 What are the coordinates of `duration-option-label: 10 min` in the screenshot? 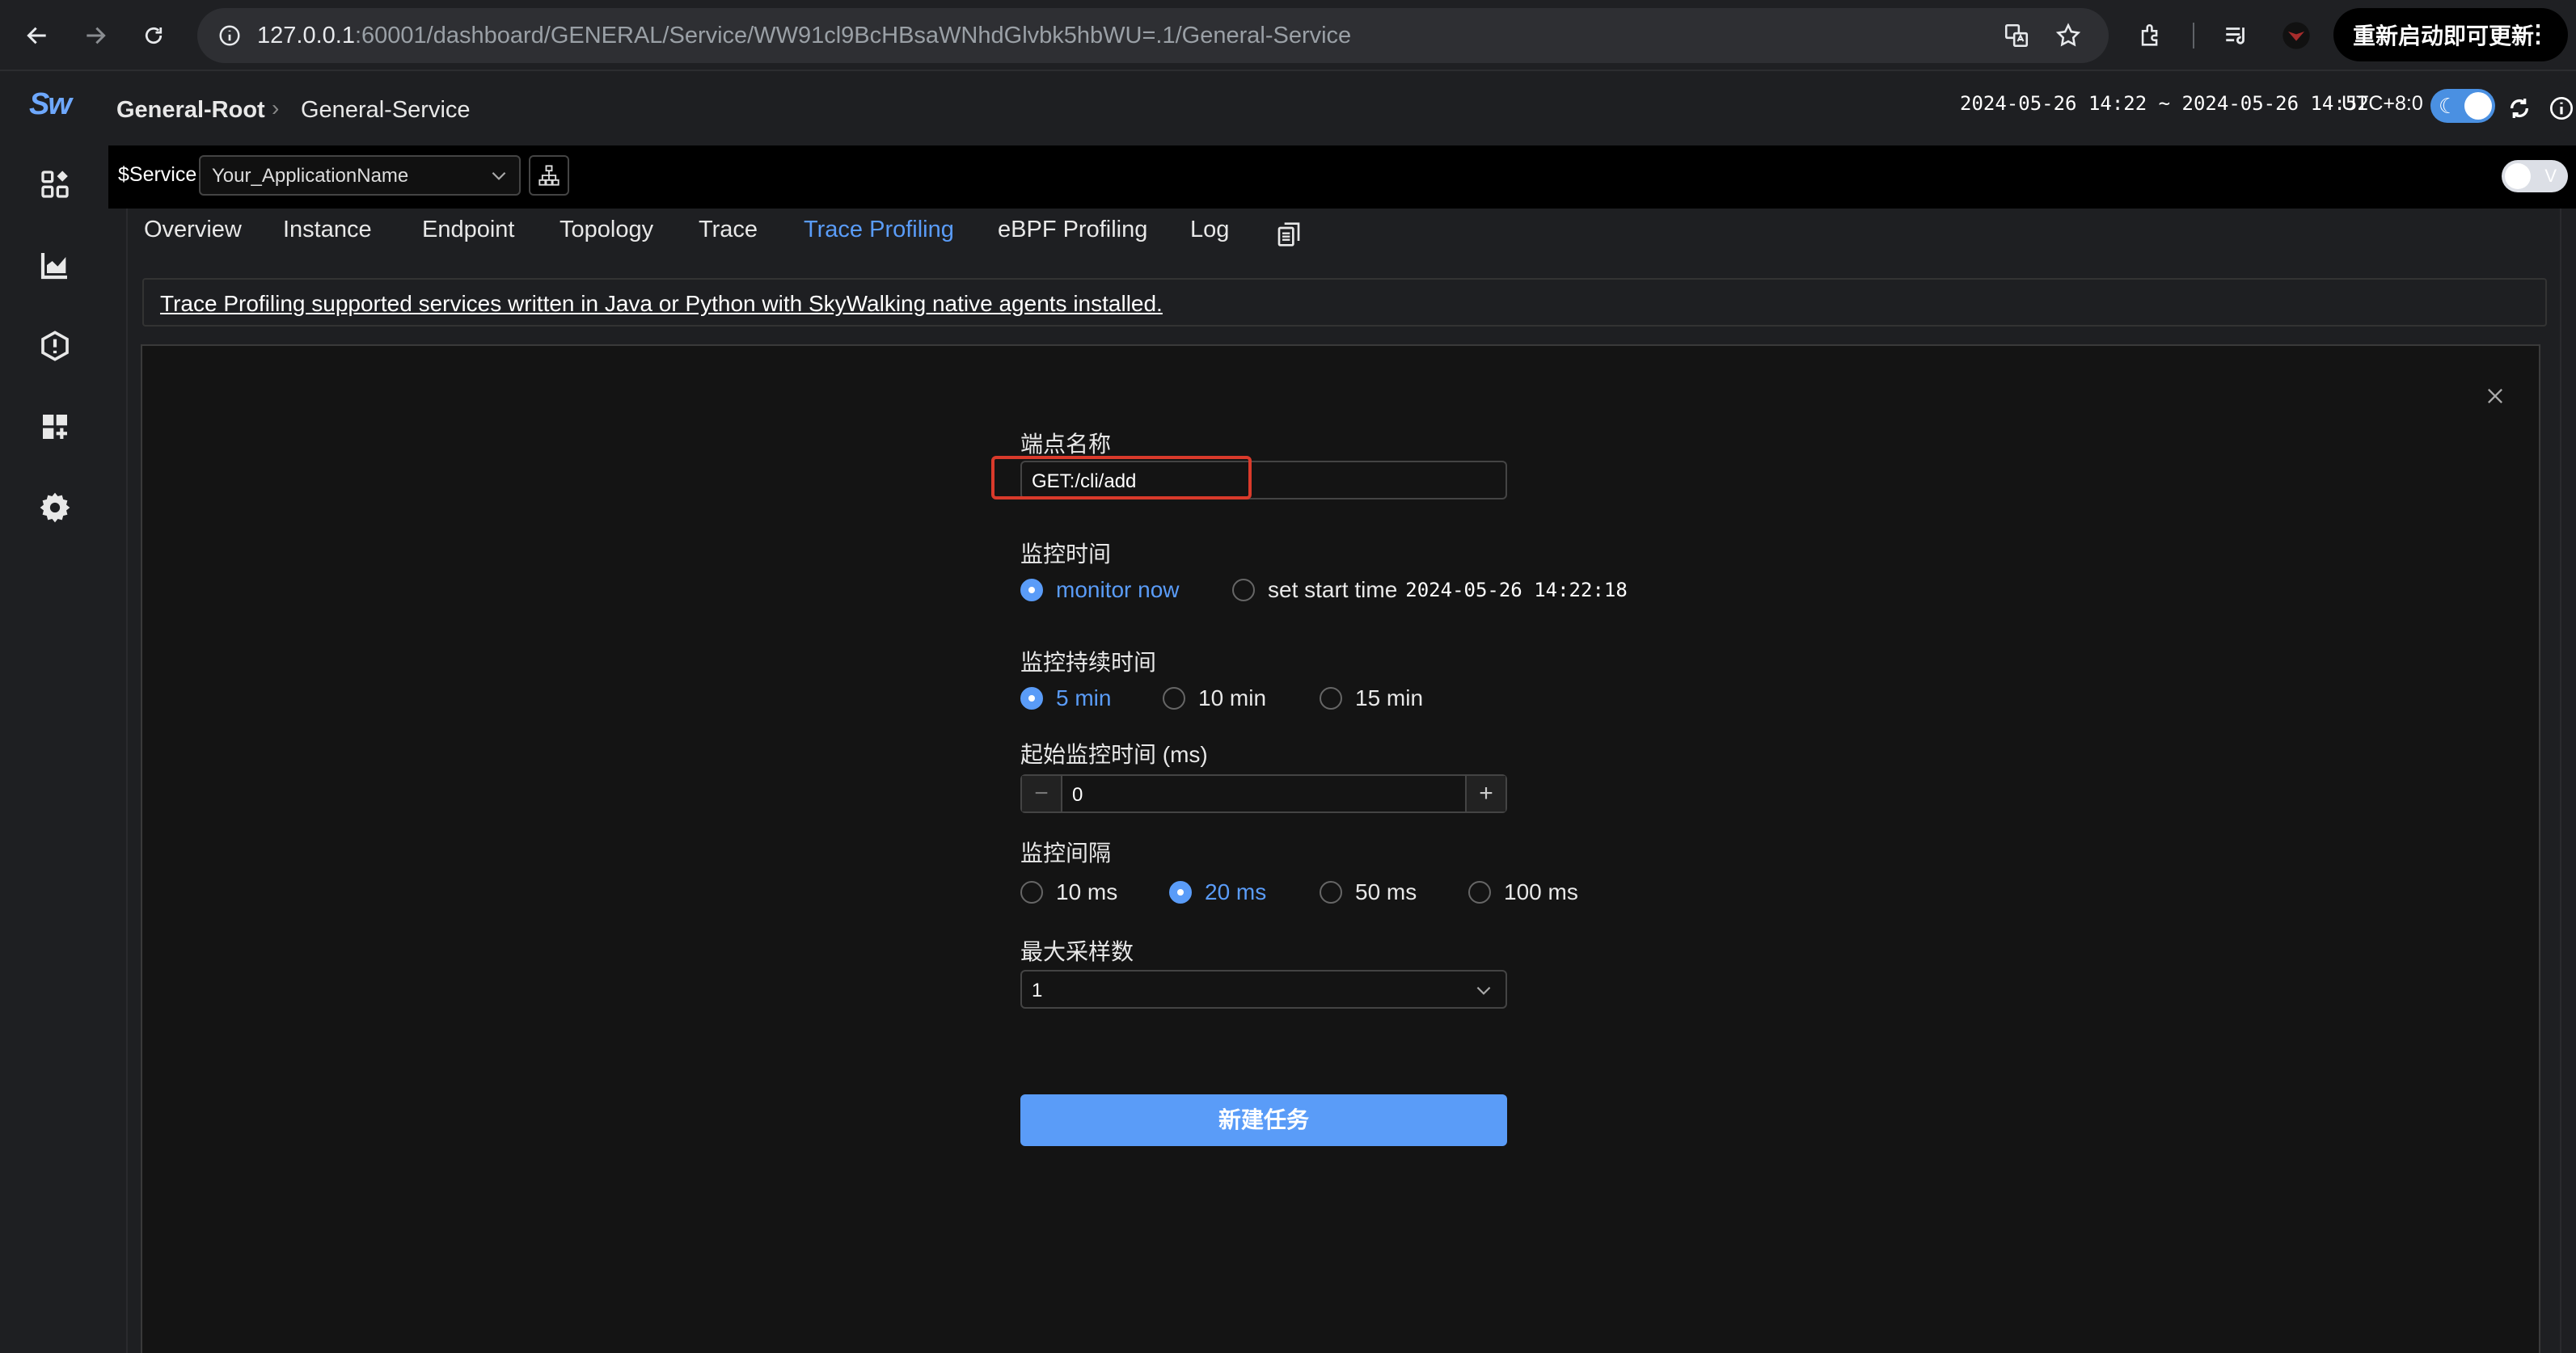 It's located at (1232, 697).